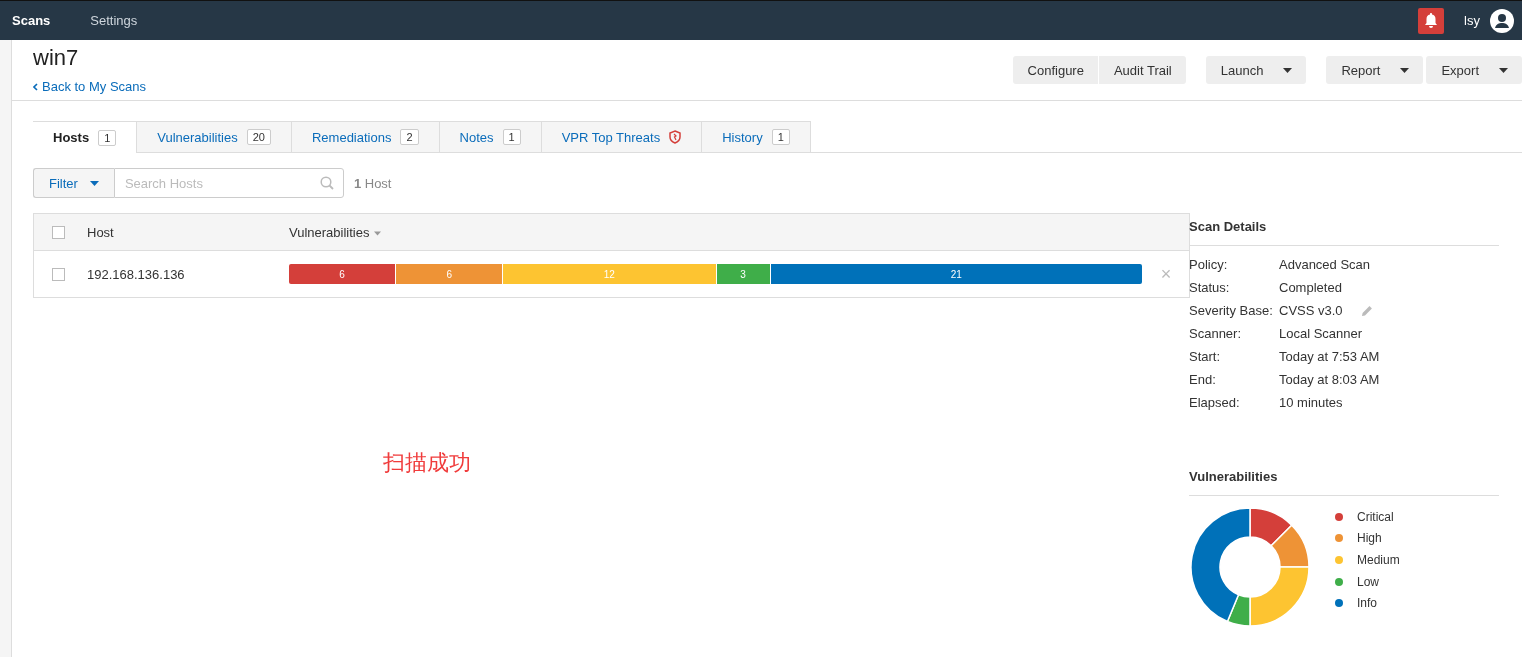  Describe the element at coordinates (1367, 603) in the screenshot. I see `legend-label: Info` at that location.